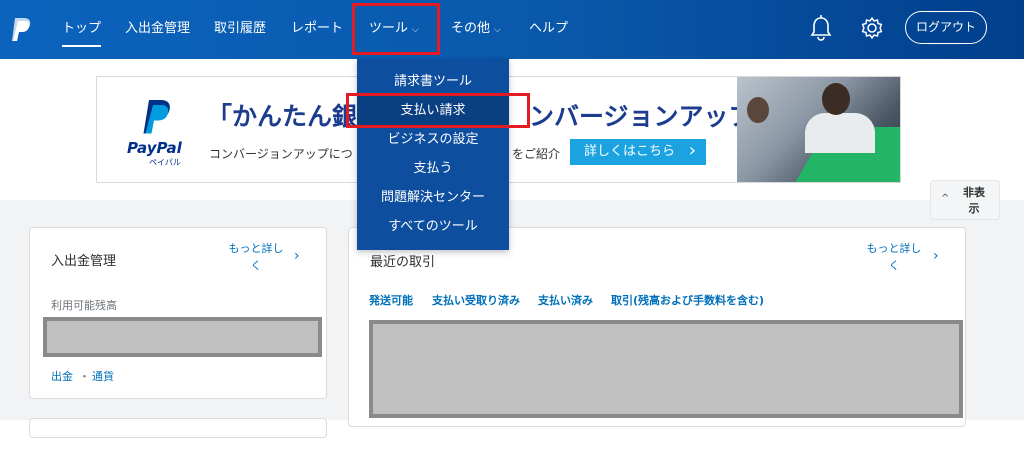 The image size is (1024, 455). What do you see at coordinates (389, 28) in the screenshot?
I see `nav-tools-label: ツール` at bounding box center [389, 28].